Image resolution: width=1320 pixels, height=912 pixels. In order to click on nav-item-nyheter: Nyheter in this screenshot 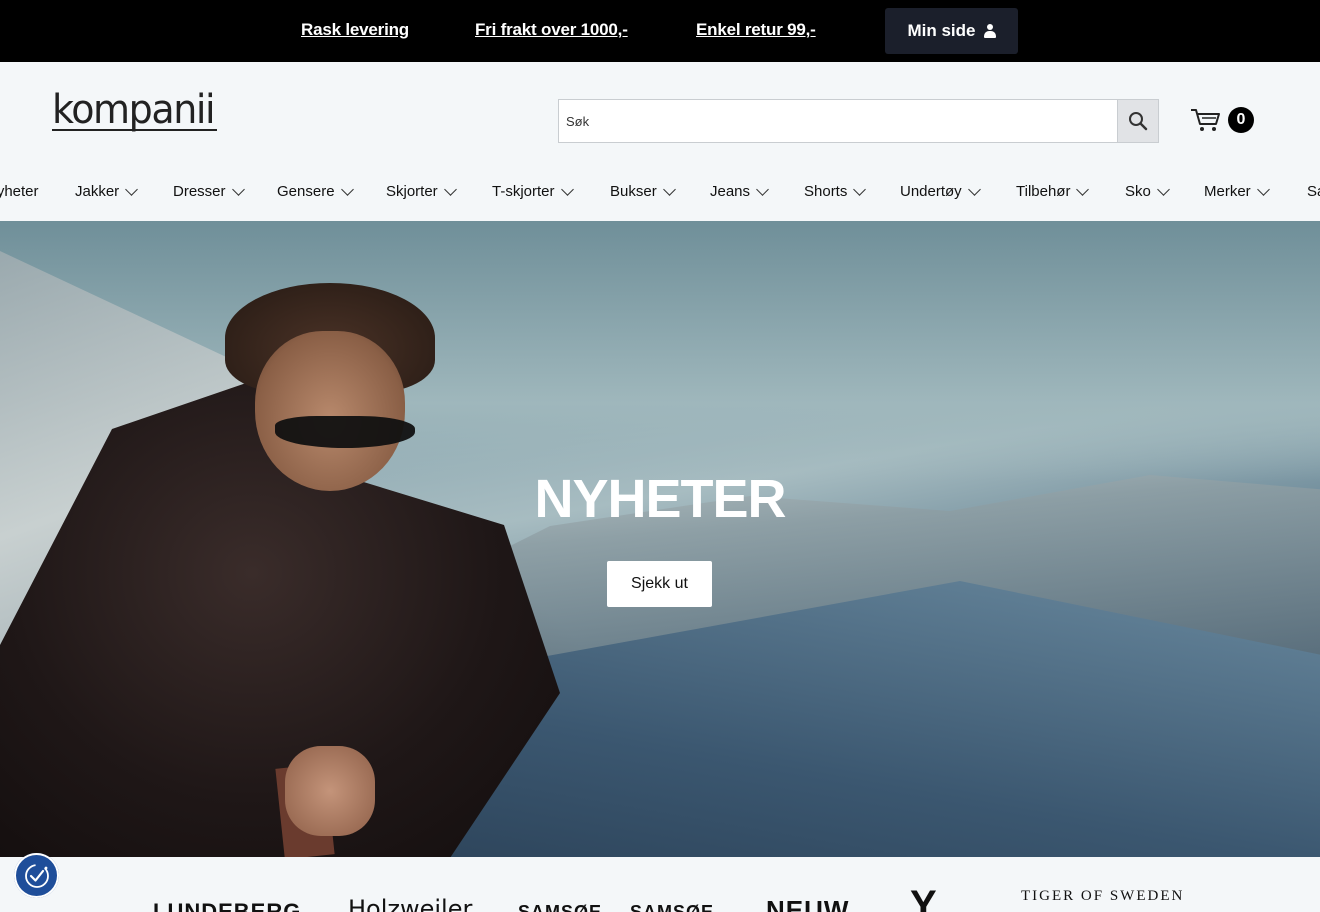, I will do `click(19, 191)`.